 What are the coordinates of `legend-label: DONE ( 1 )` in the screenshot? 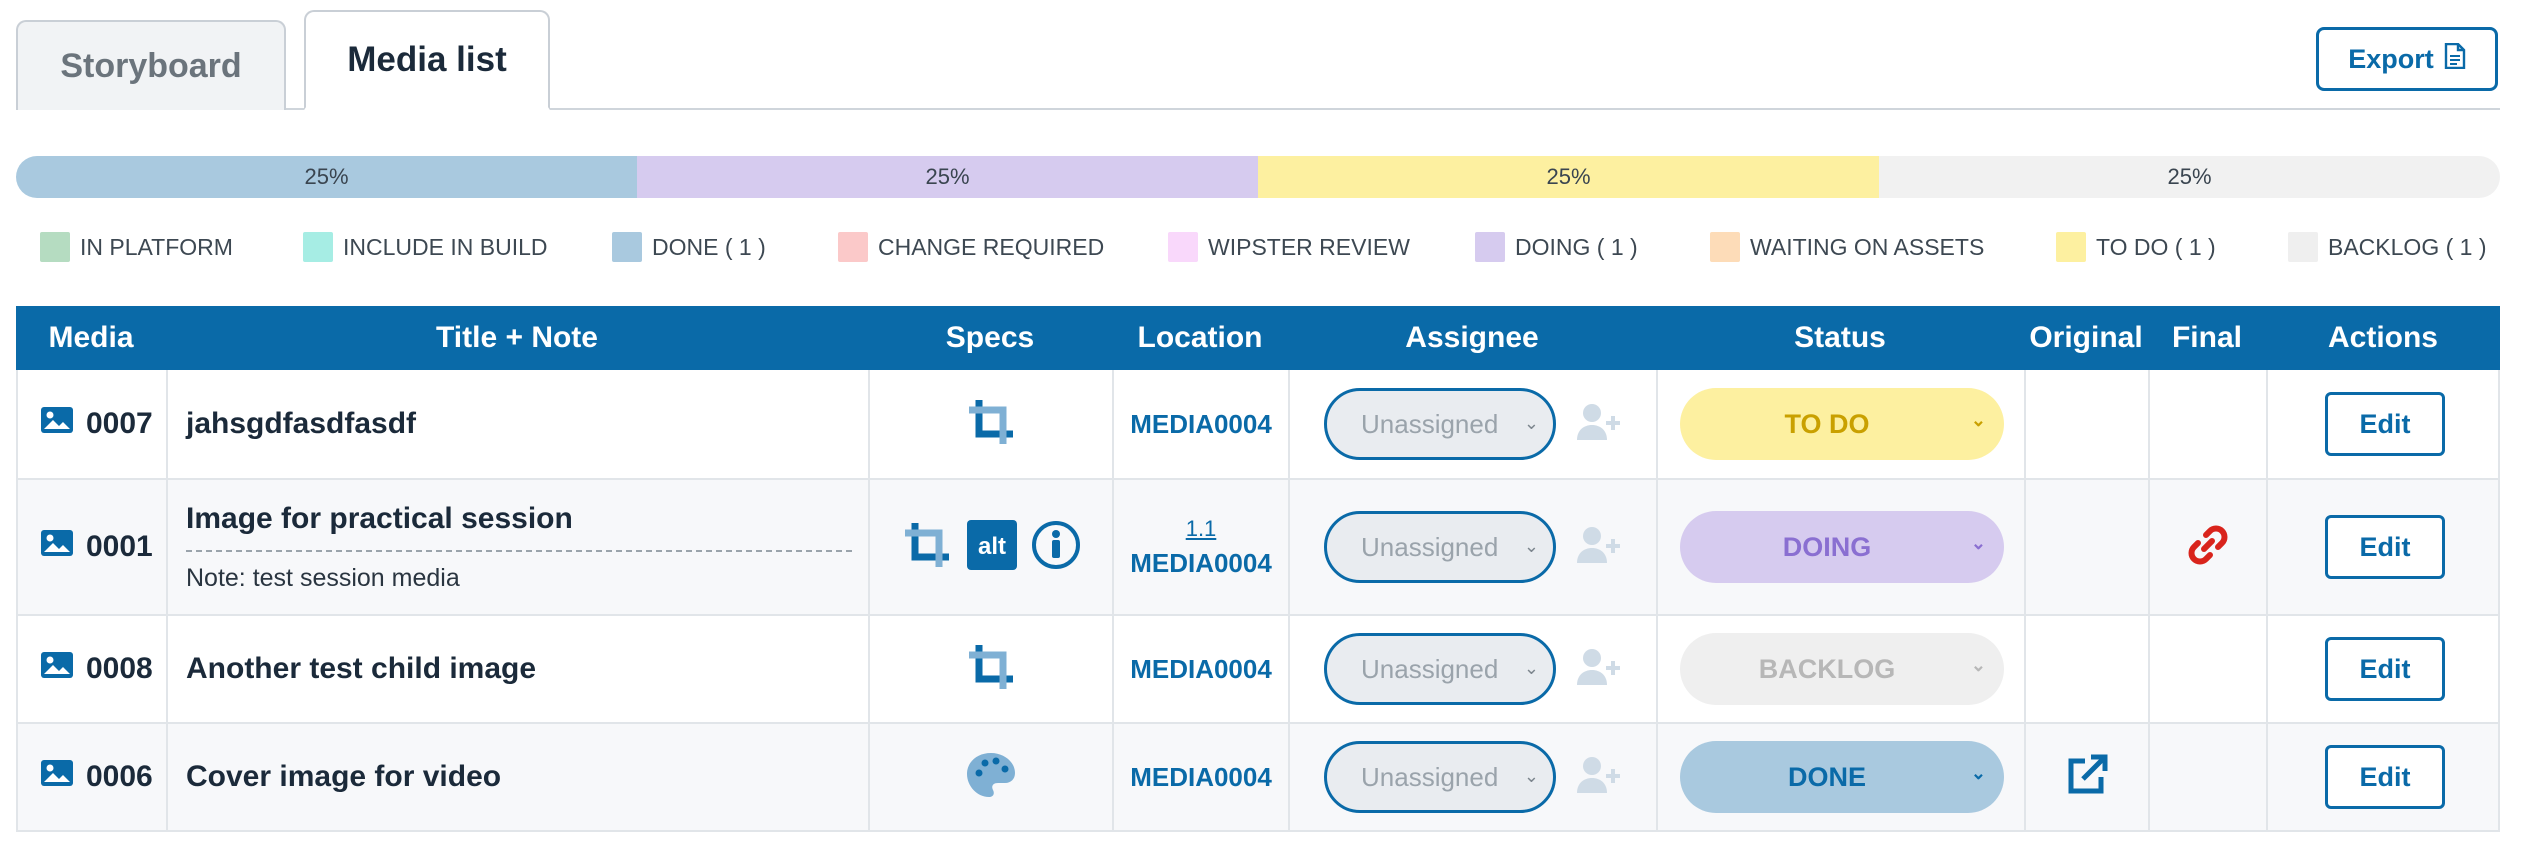 It's located at (709, 246).